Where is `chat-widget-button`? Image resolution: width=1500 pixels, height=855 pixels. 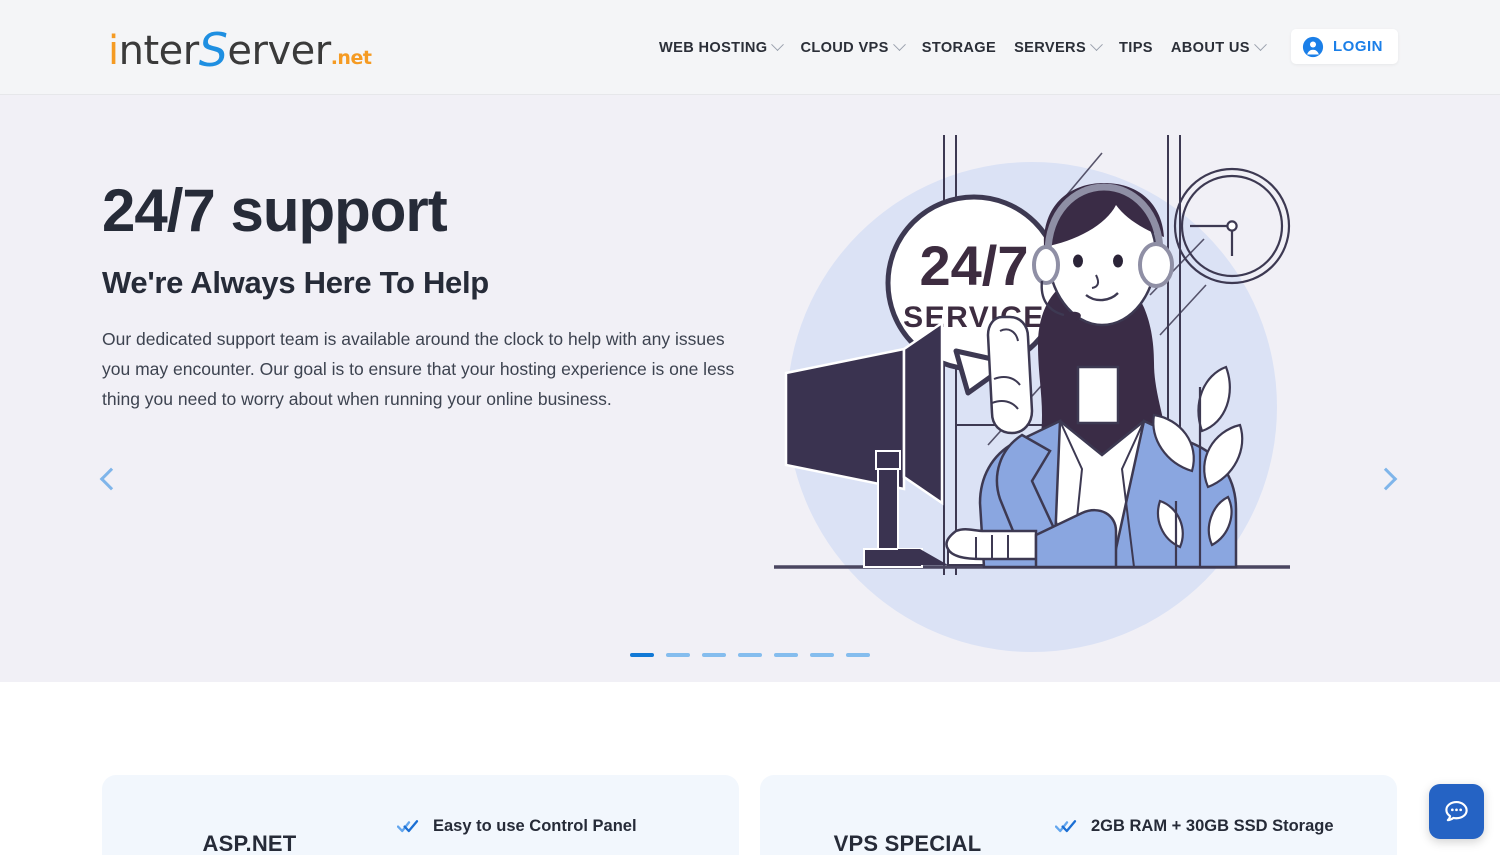 chat-widget-button is located at coordinates (1456, 811).